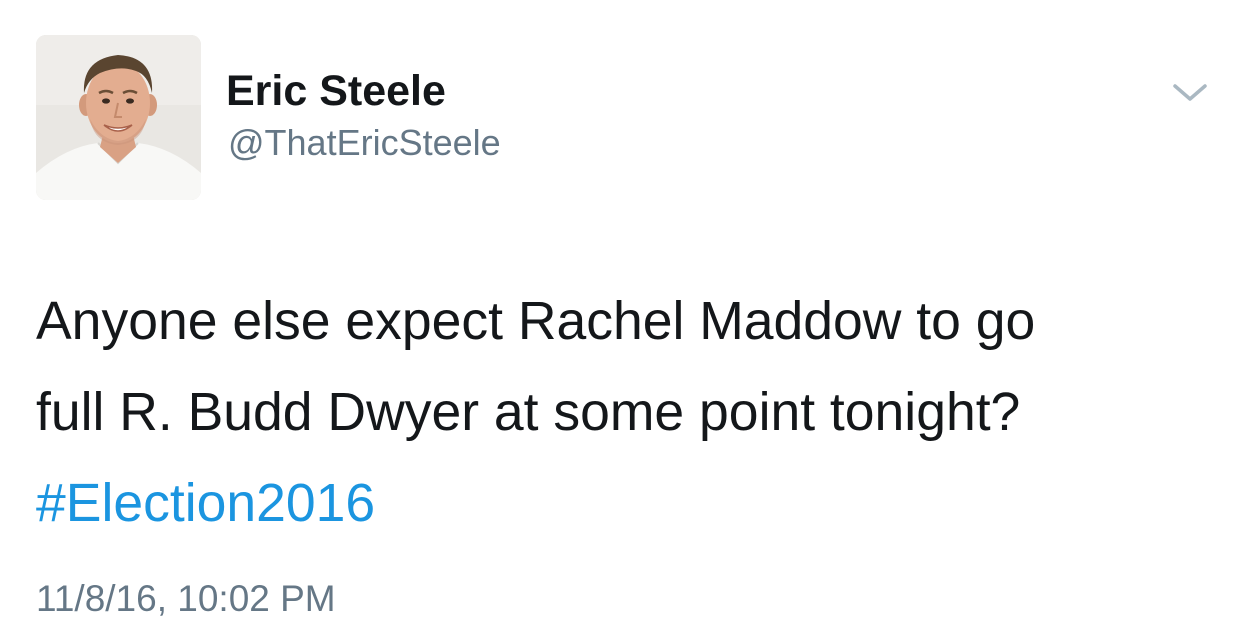 The height and width of the screenshot is (642, 1242). Describe the element at coordinates (186, 599) in the screenshot. I see `tweet-timestamp: 11/8/16, 10:02 PM` at that location.